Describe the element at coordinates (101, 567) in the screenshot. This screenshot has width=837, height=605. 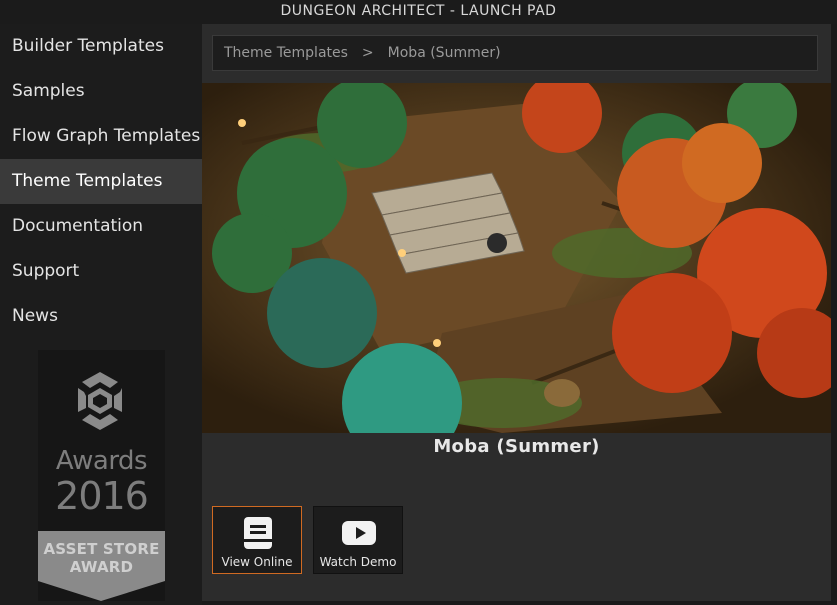
I see `award-banner-line2: AWARD` at that location.